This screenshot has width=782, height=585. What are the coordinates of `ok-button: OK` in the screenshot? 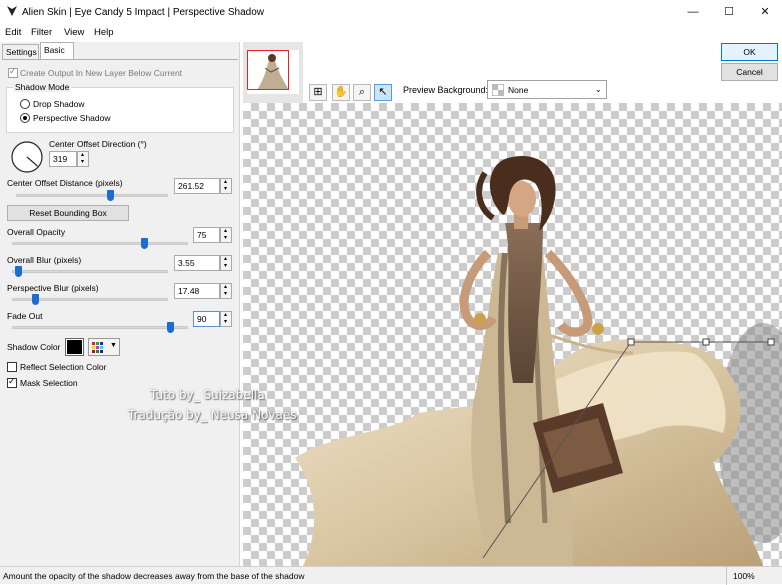 It's located at (749, 52).